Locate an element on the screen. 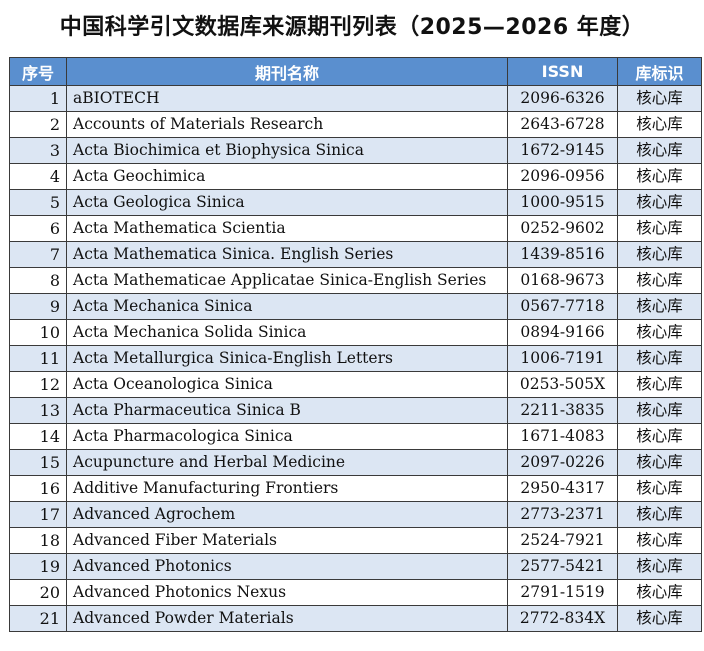 The width and height of the screenshot is (704, 651). journal-name: Advanced Agrochem is located at coordinates (287, 514).